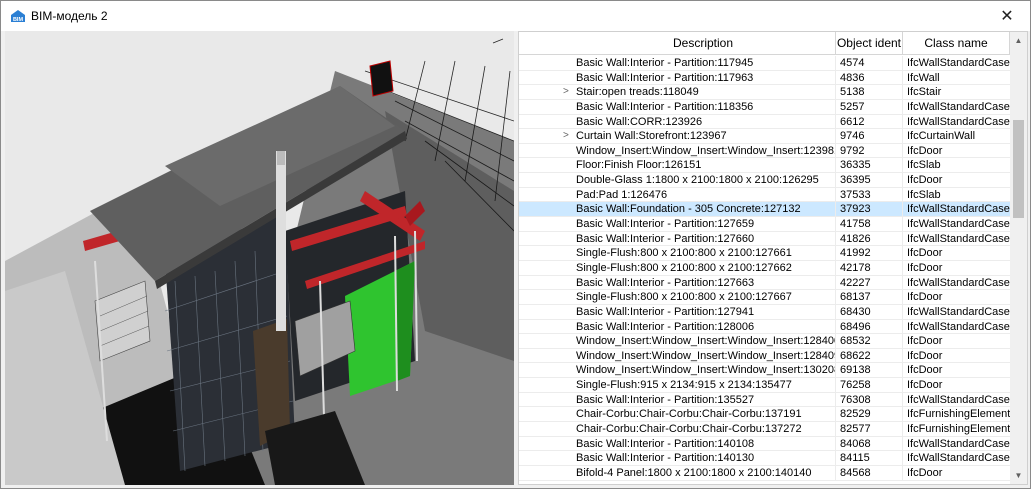 The image size is (1031, 489). I want to click on cell-object-ident: 5138, so click(869, 92).